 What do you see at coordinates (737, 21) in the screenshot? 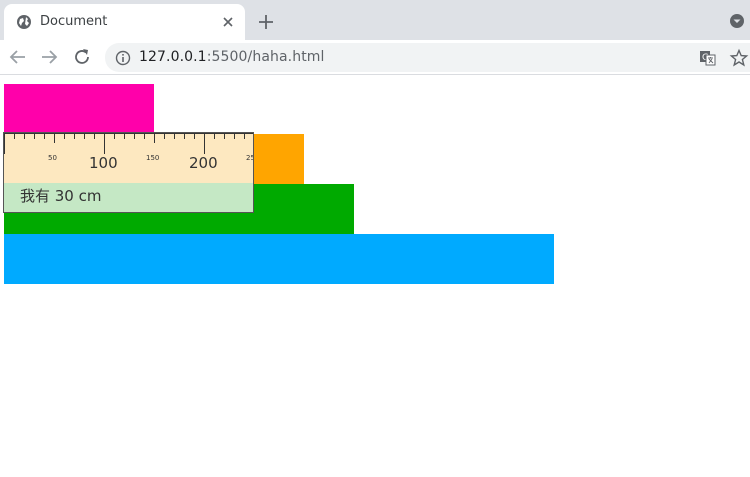
I see `tab-search-icon` at bounding box center [737, 21].